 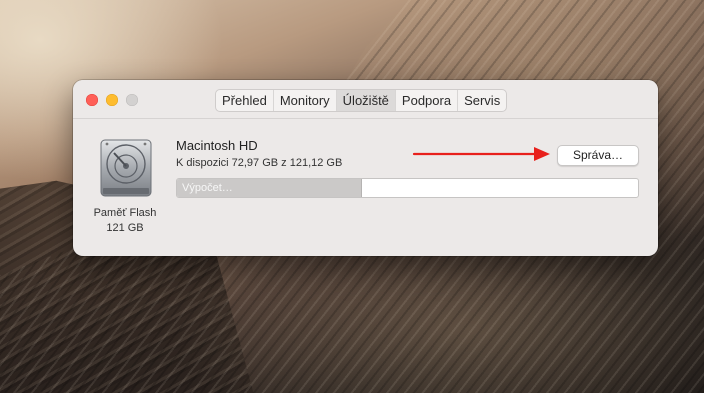 I want to click on tab-storage: Úložiště, so click(x=366, y=100).